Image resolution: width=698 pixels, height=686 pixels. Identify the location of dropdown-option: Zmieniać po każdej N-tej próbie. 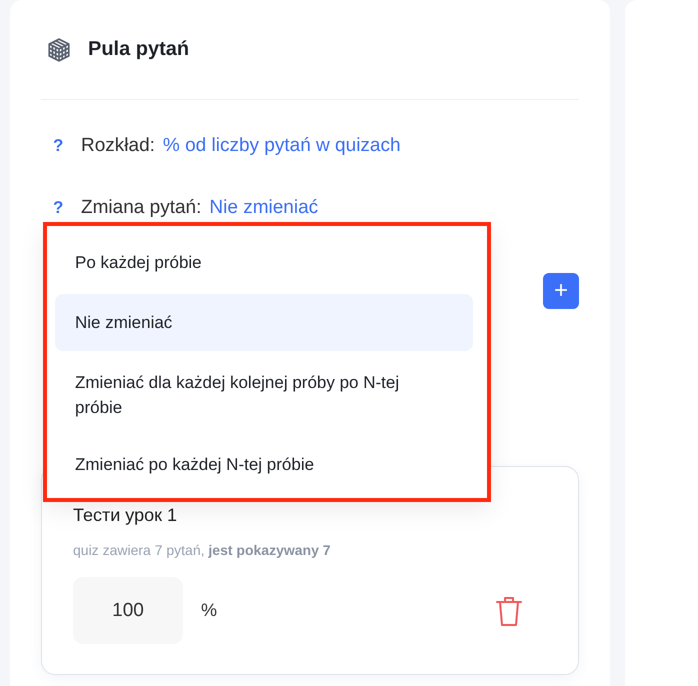
(264, 464).